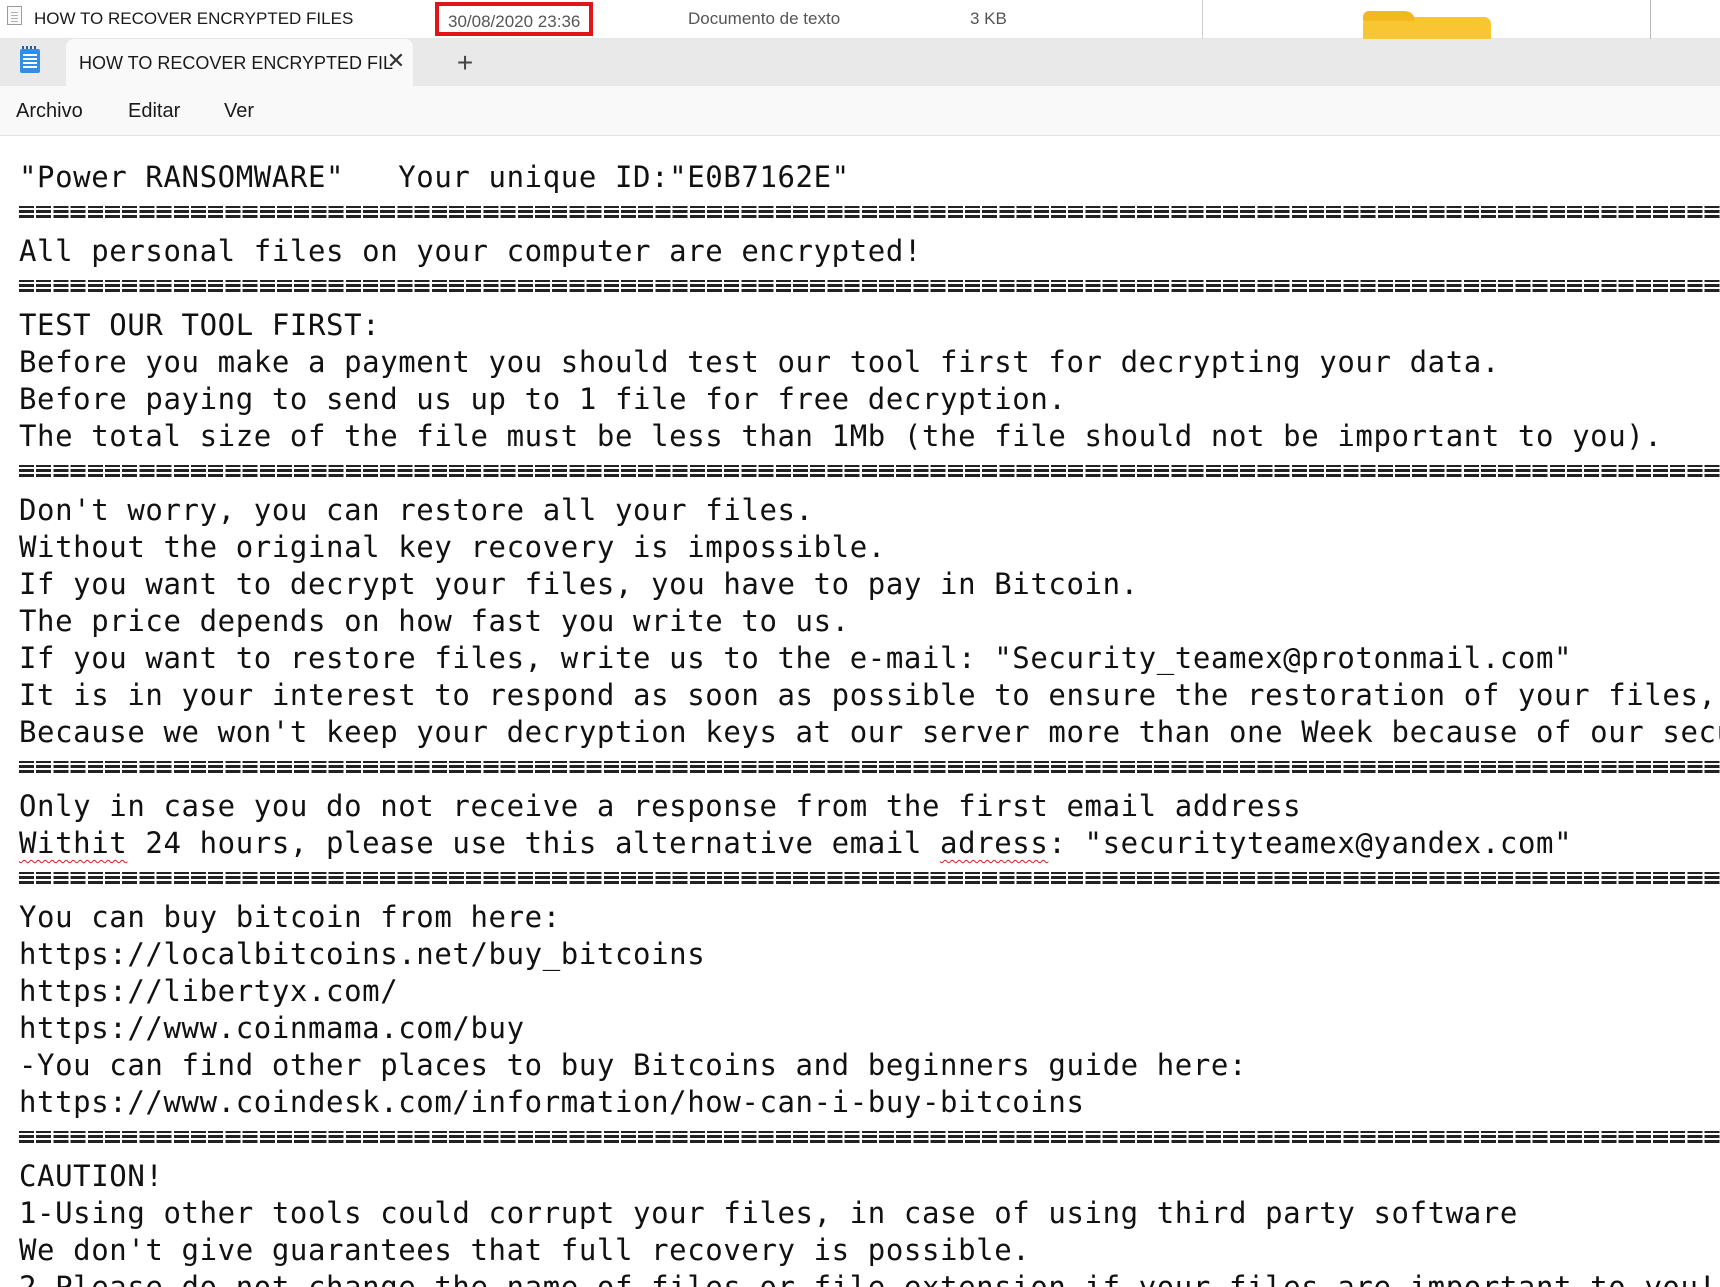 This screenshot has height=1287, width=1720. What do you see at coordinates (514, 19) in the screenshot?
I see `explorer-modified-date: 30/08/2020 23:36` at bounding box center [514, 19].